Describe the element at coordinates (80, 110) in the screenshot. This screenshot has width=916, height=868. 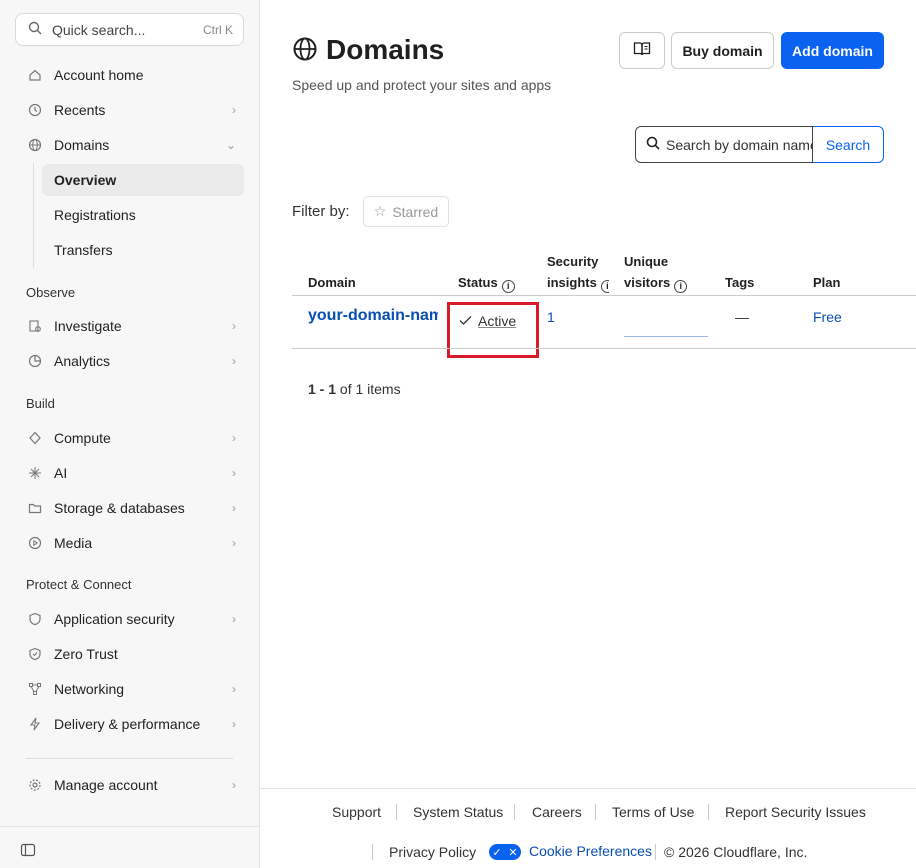
I see `sidebar-item-label: Recents` at that location.